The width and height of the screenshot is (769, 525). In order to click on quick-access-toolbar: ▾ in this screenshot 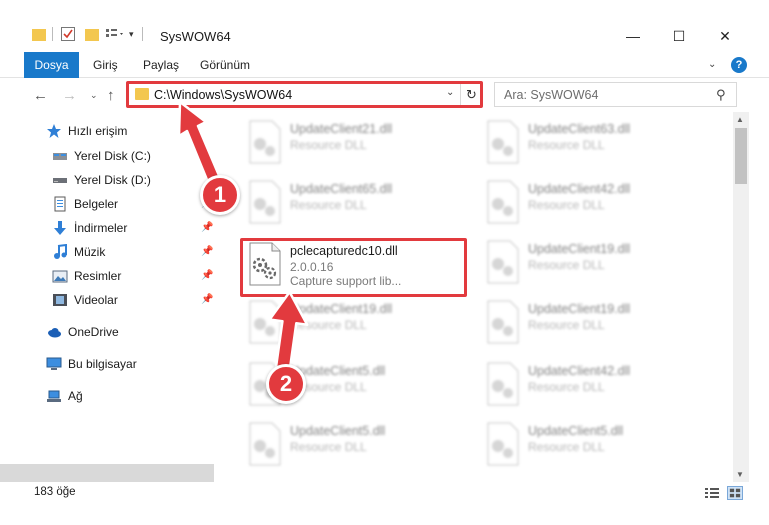, I will do `click(87, 34)`.